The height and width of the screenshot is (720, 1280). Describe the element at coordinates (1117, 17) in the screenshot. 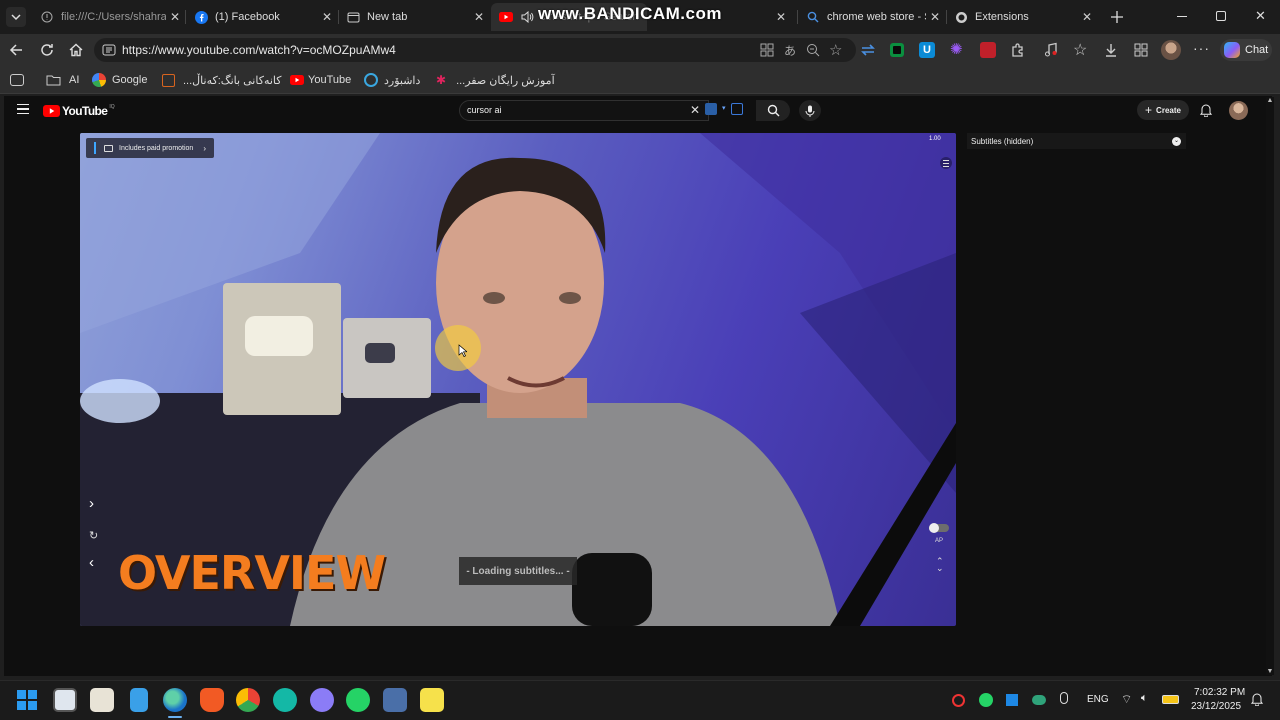

I see `new-tab-button` at that location.